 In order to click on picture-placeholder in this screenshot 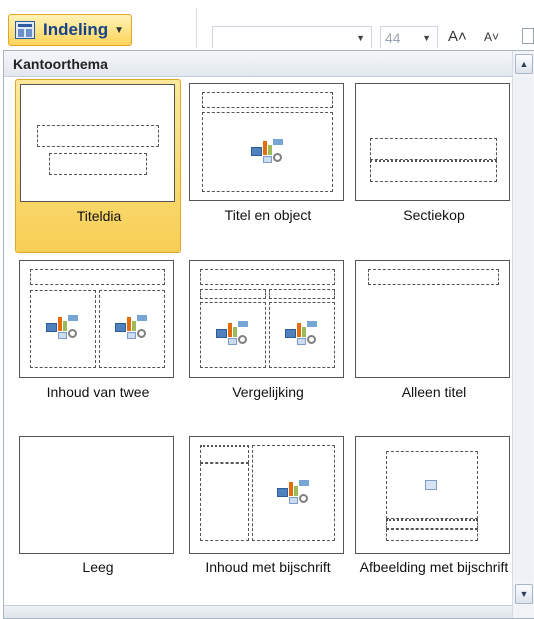, I will do `click(432, 485)`.